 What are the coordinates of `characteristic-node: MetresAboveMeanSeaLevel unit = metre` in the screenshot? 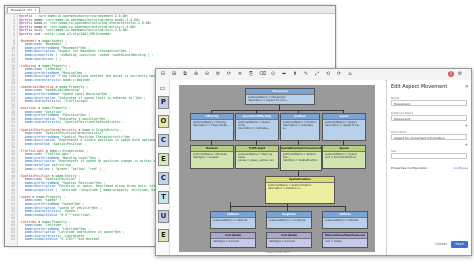 It's located at (345, 240).